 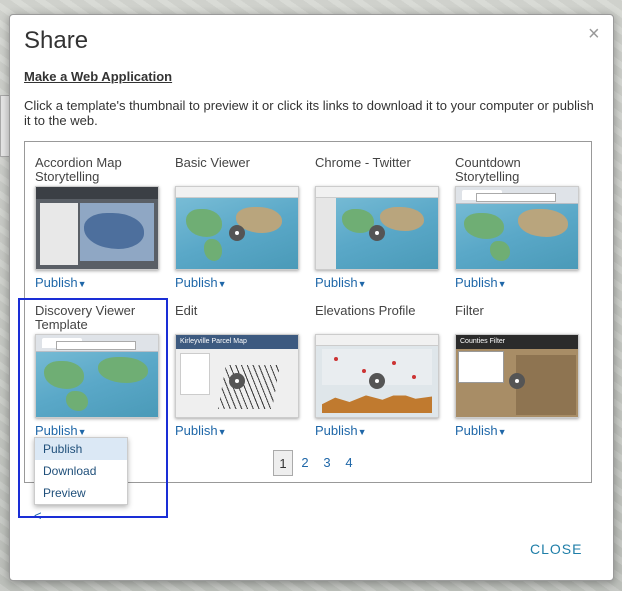 What do you see at coordinates (56, 40) in the screenshot?
I see `dialog-title: Share` at bounding box center [56, 40].